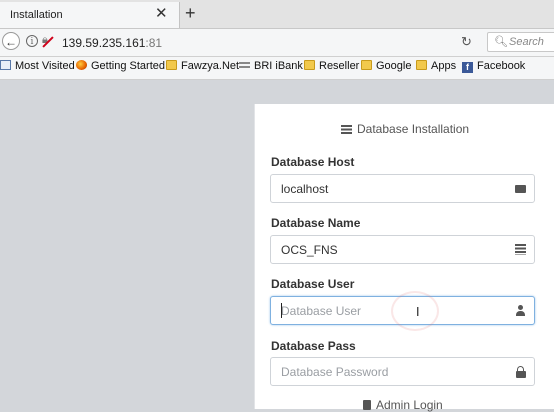 This screenshot has width=554, height=412. What do you see at coordinates (313, 284) in the screenshot?
I see `db-user-label: Database User` at bounding box center [313, 284].